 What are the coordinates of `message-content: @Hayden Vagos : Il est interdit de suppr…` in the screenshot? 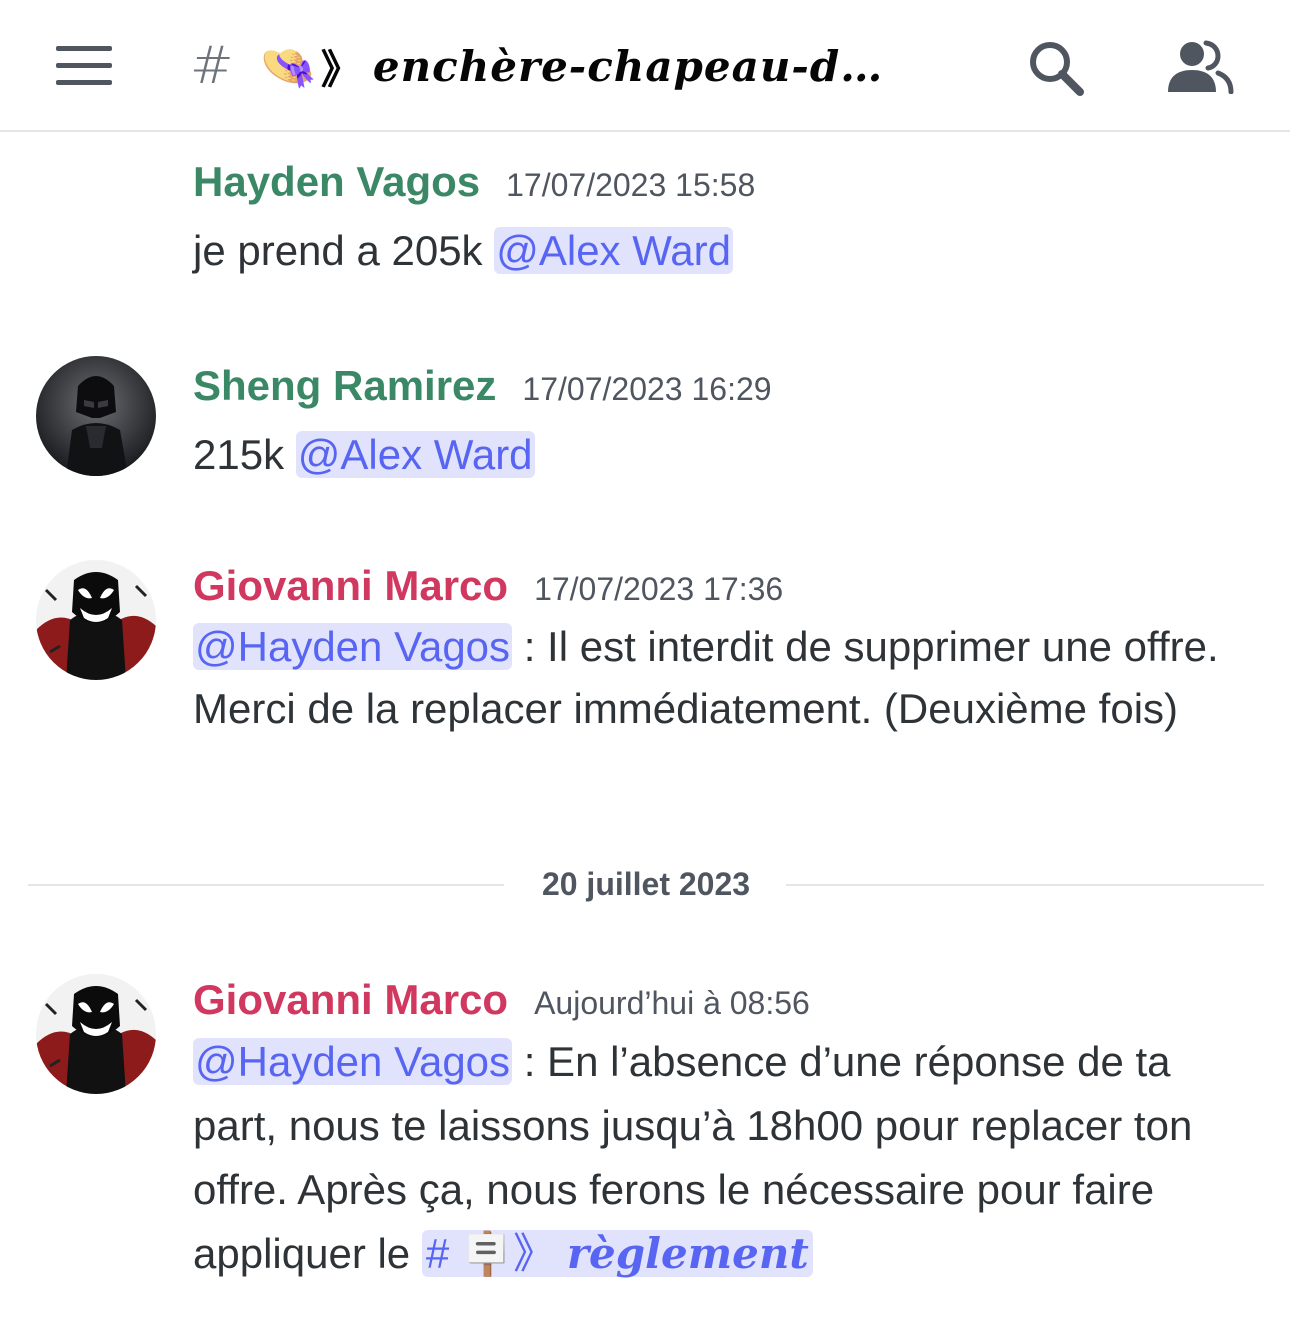 It's located at (723, 678).